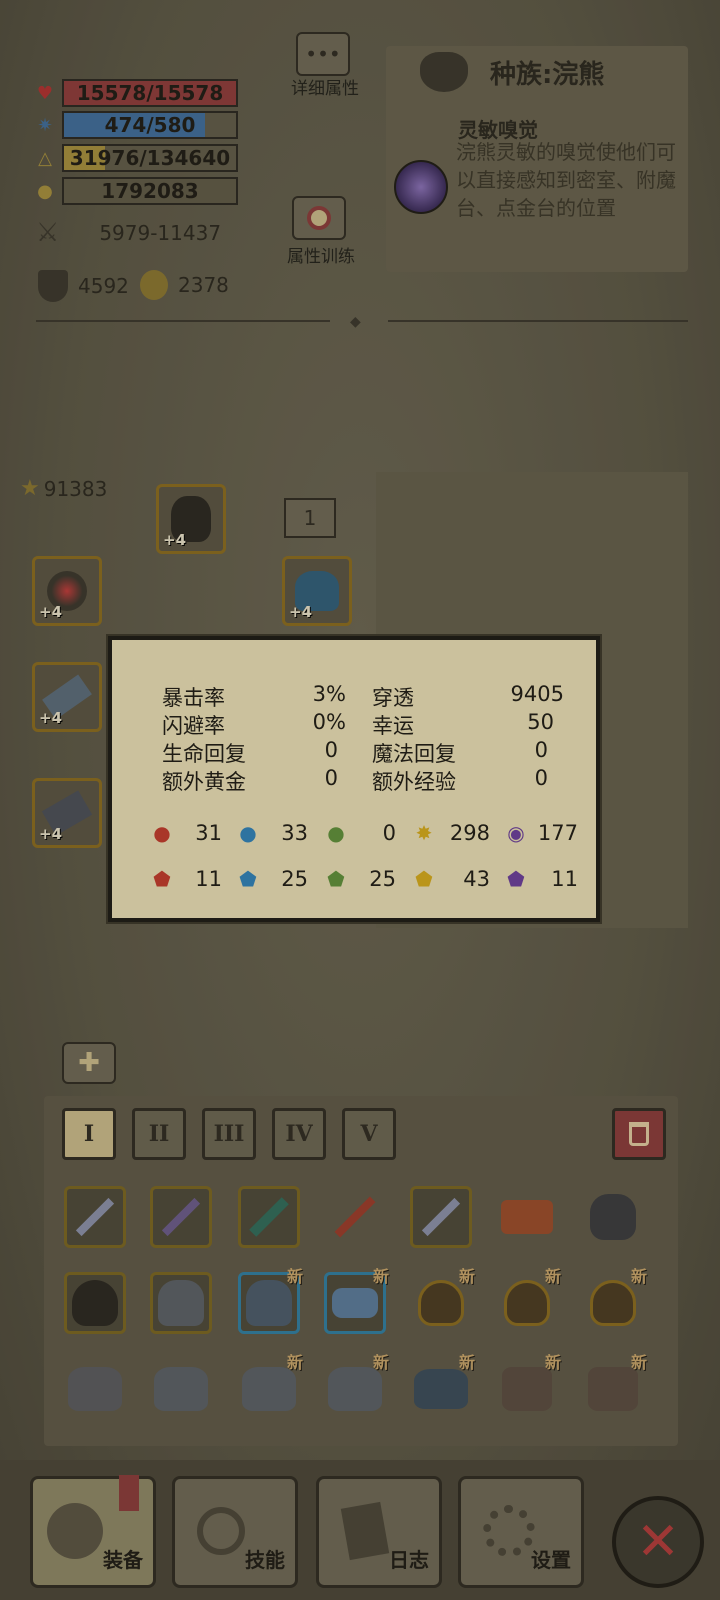 The height and width of the screenshot is (1600, 720). I want to click on water-drop-icon: ●, so click(248, 833).